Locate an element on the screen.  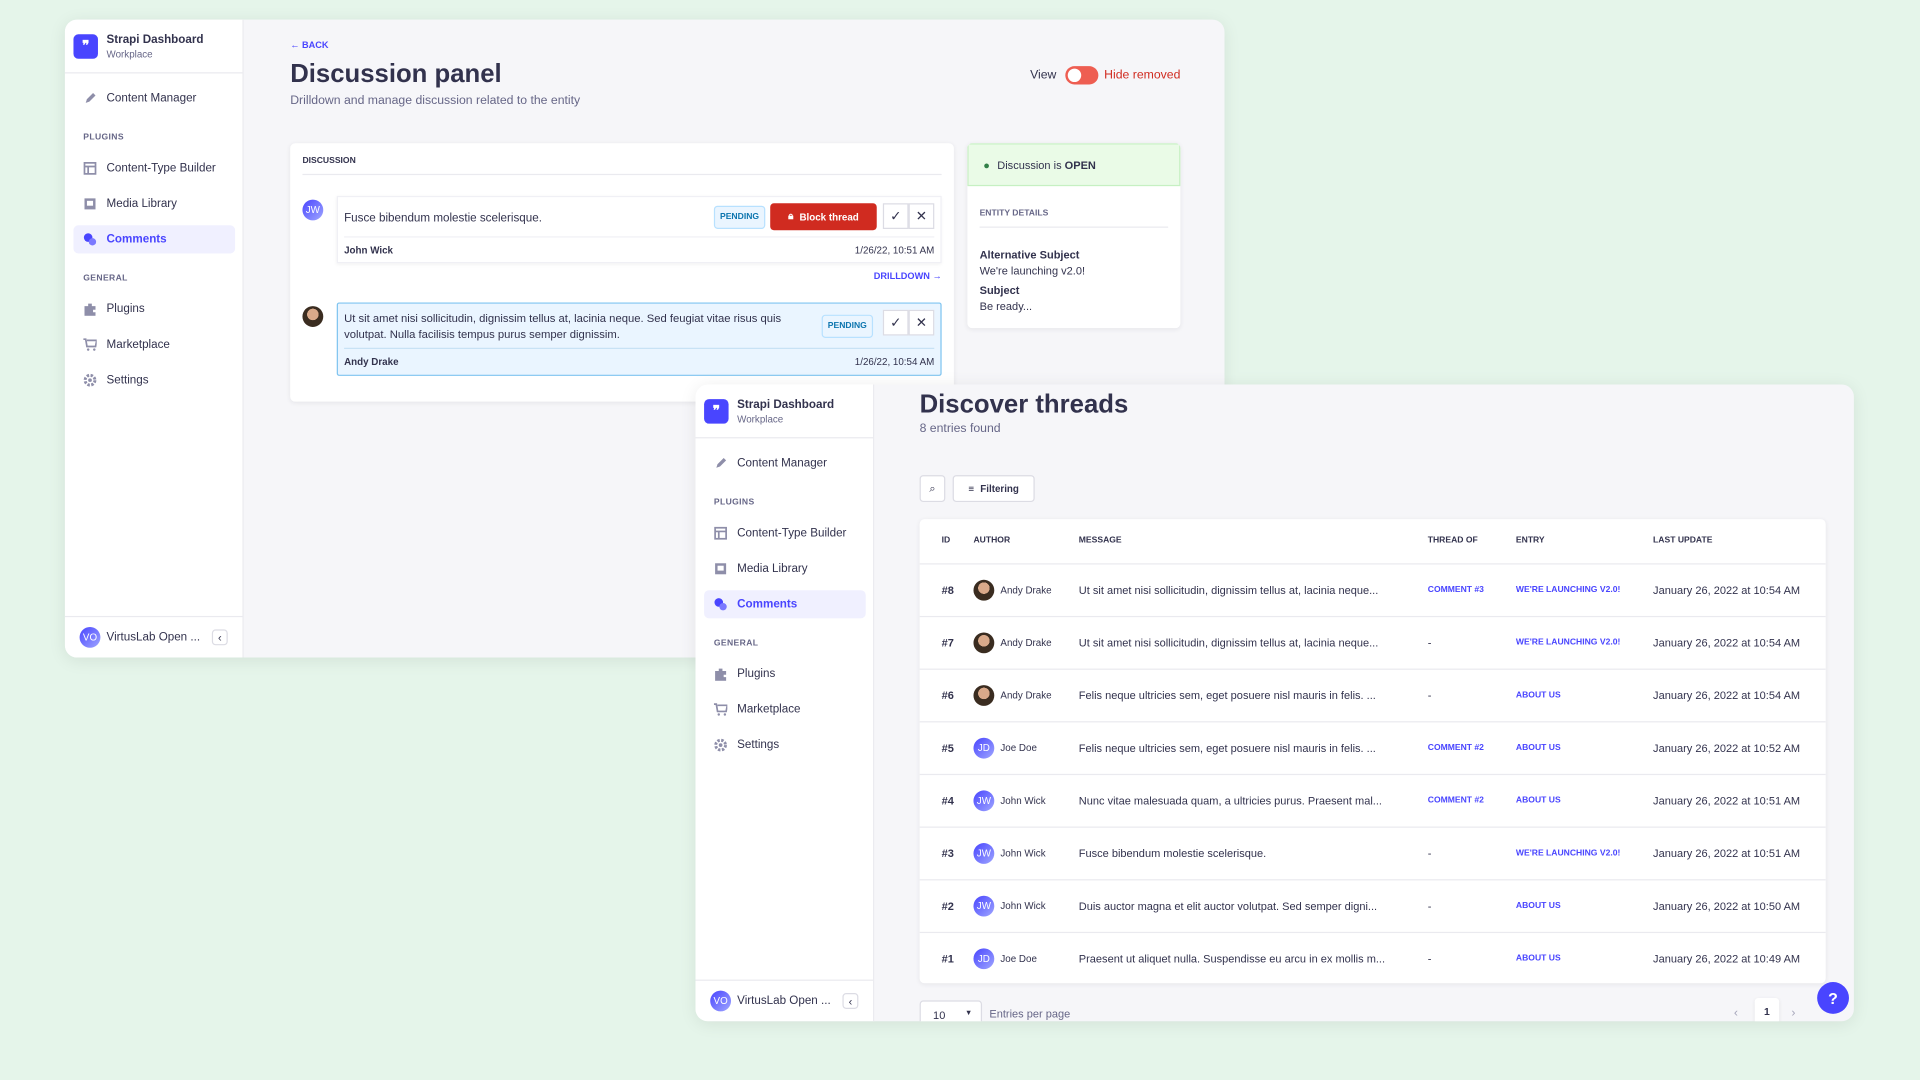
row-id: #2 is located at coordinates (947, 906).